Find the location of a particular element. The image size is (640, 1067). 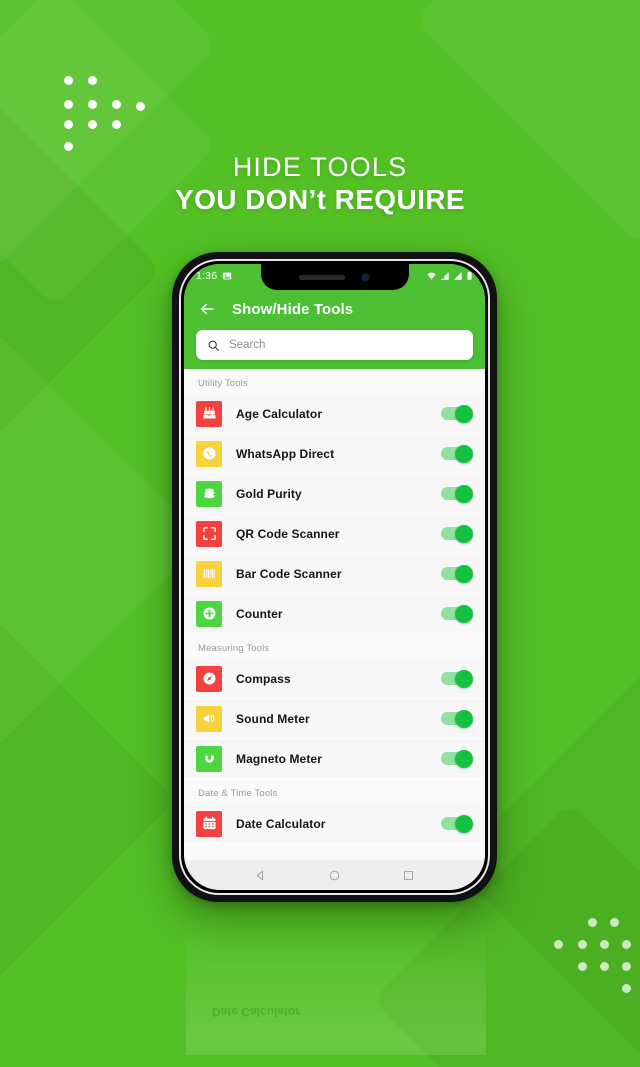

list-item-label: QR Code Scanner is located at coordinates (288, 533).